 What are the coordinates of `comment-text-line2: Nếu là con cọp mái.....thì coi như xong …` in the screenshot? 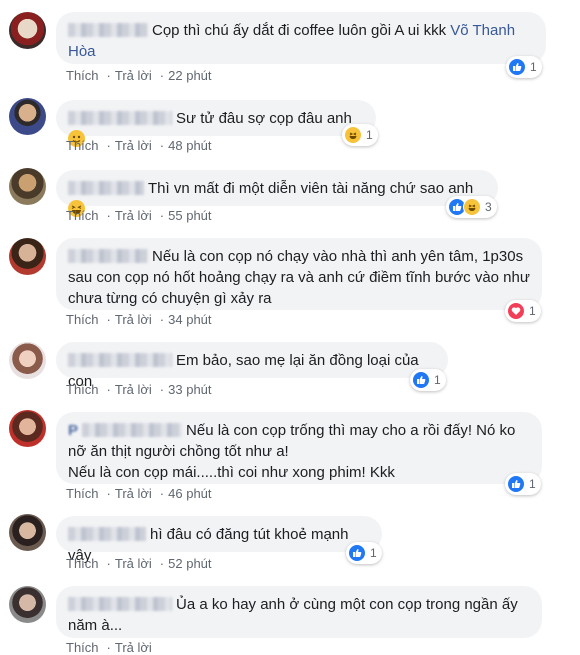 It's located at (231, 472).